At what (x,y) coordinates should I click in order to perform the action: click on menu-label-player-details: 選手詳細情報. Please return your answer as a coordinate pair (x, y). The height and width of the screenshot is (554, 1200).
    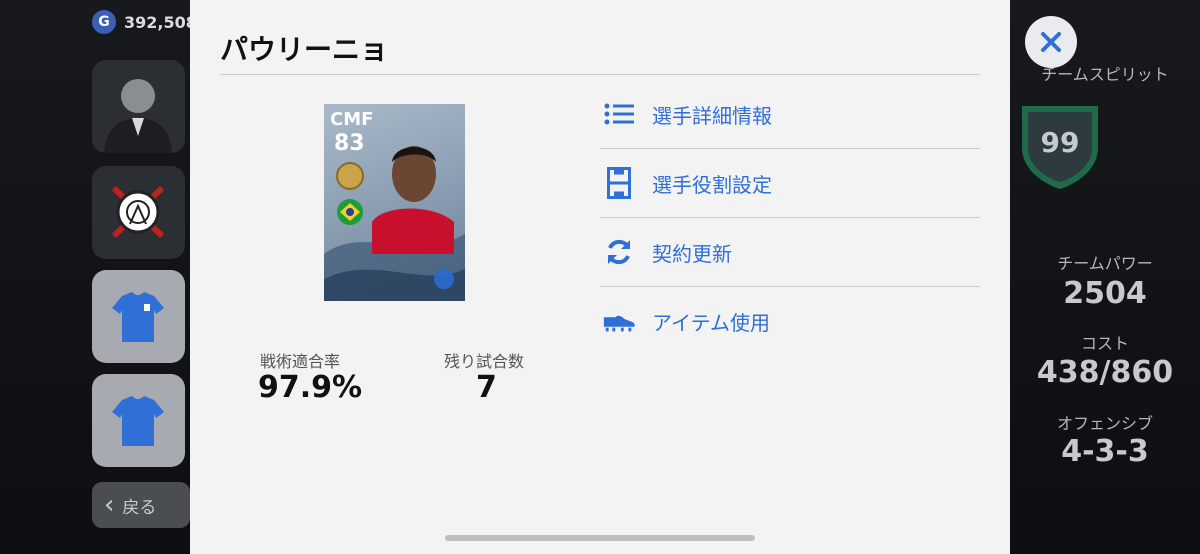
    Looking at the image, I should click on (712, 115).